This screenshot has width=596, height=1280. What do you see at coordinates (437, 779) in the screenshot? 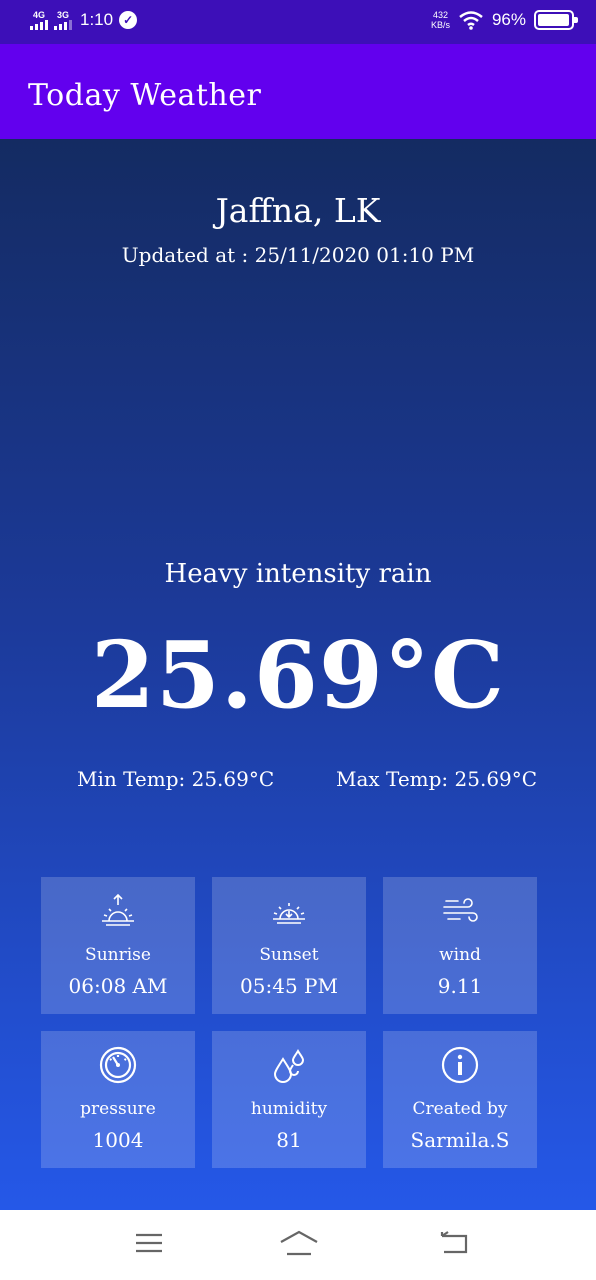
I see `max-temp: Max Temp: 25.69°C` at bounding box center [437, 779].